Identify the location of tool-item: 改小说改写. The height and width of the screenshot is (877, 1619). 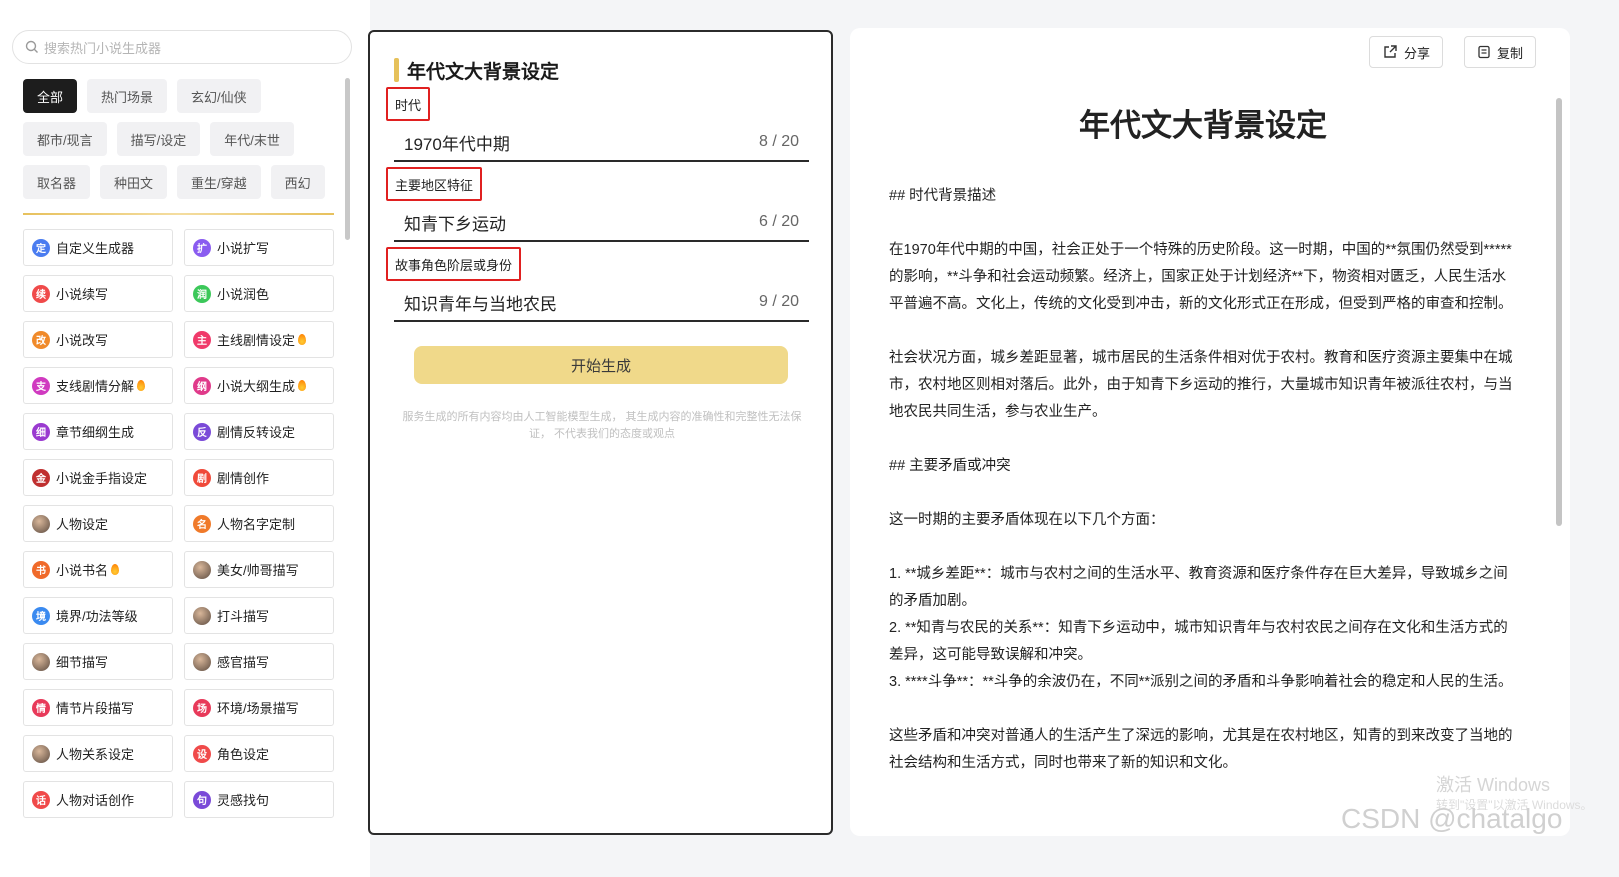
(98, 339).